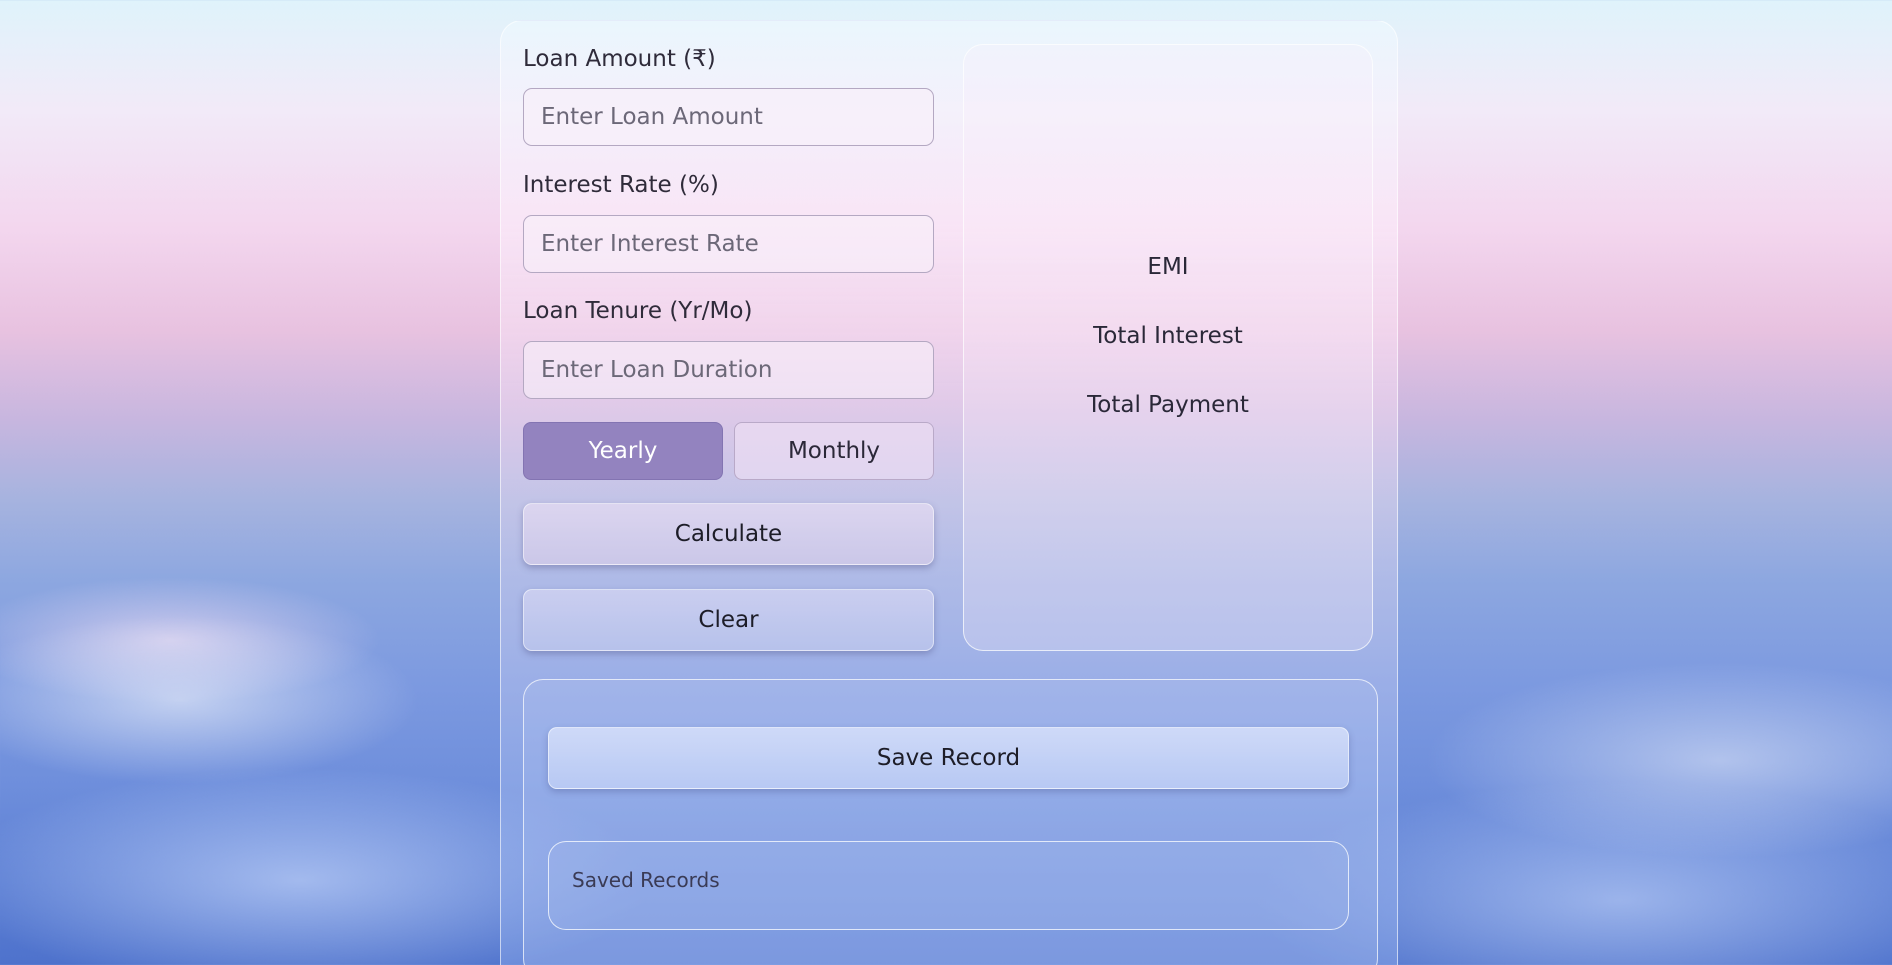 The image size is (1892, 965). Describe the element at coordinates (728, 244) in the screenshot. I see `interest-rate-input` at that location.